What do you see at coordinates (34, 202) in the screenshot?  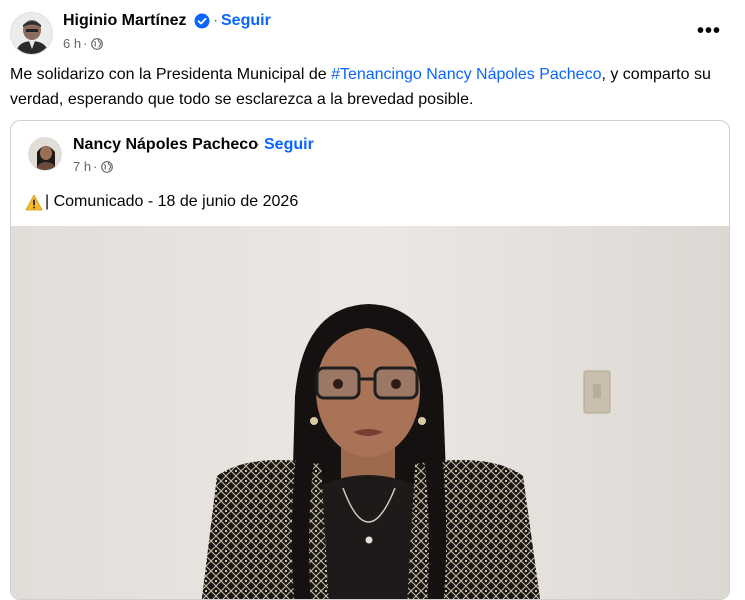 I see `warning-icon` at bounding box center [34, 202].